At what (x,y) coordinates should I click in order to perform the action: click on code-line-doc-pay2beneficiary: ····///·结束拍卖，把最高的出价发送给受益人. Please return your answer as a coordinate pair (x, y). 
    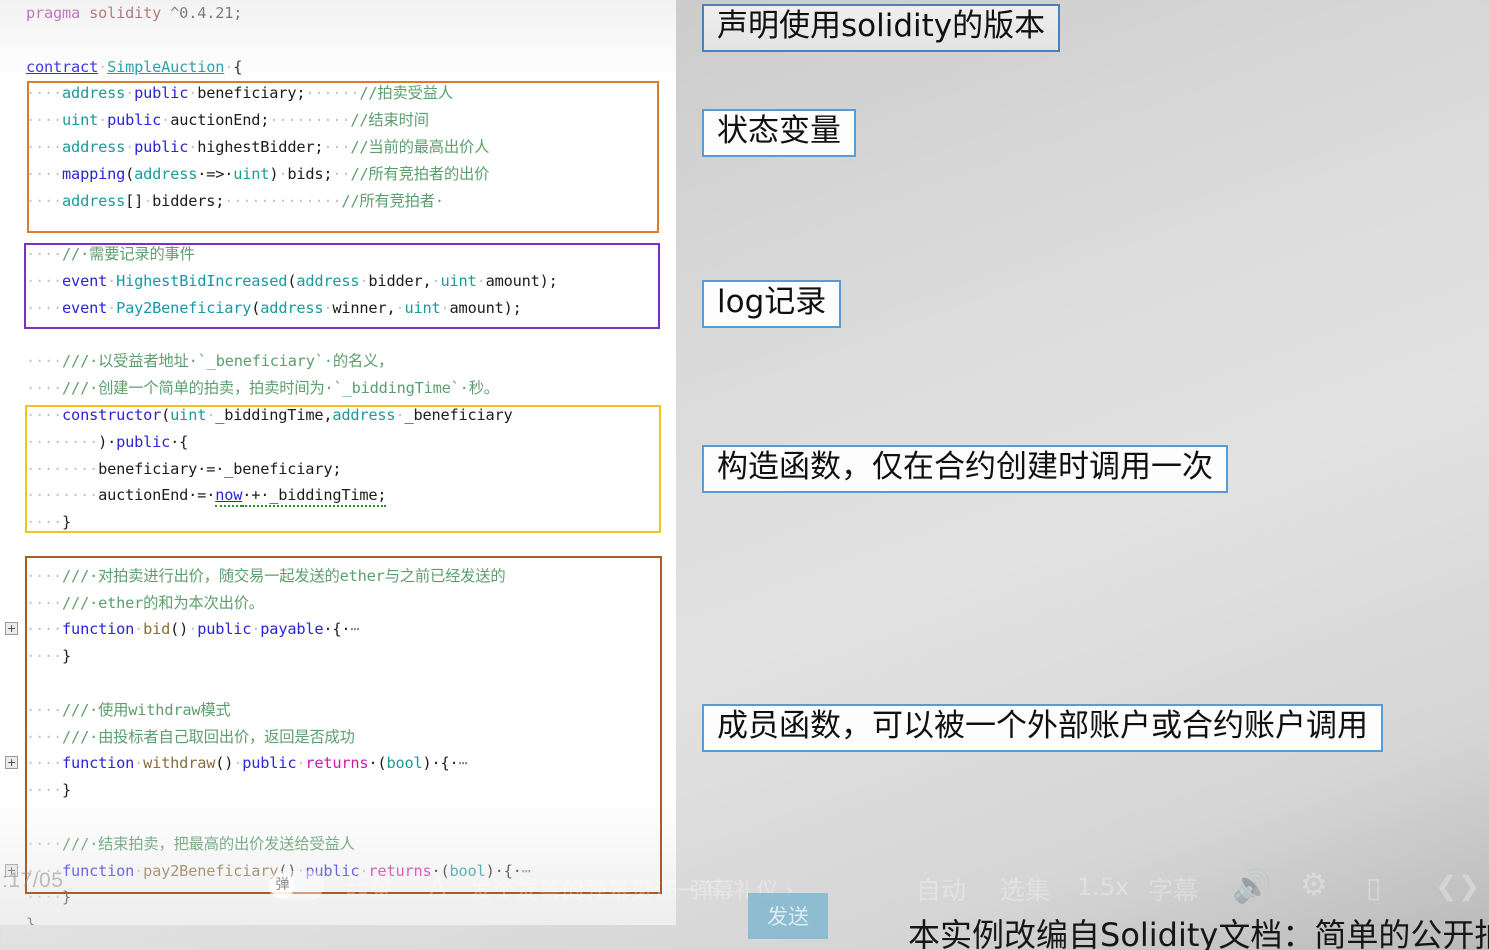
    Looking at the image, I should click on (190, 843).